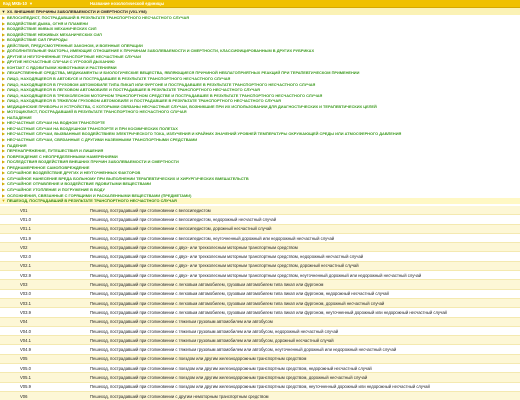 The image size is (520, 400). Describe the element at coordinates (25, 368) in the screenshot. I see `row-code: V05.0` at that location.